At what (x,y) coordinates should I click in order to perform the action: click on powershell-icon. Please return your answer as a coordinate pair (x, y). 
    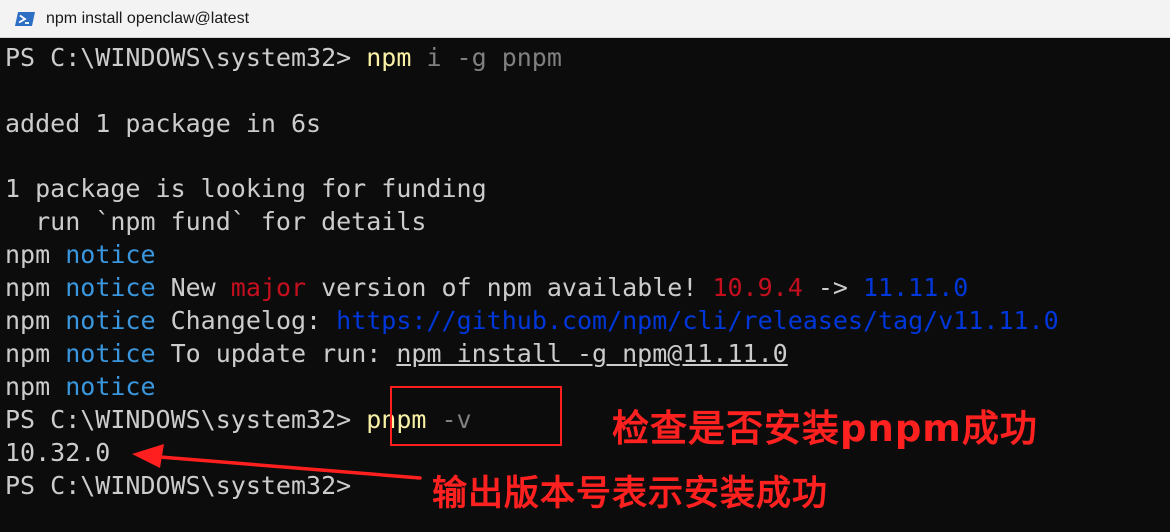
    Looking at the image, I should click on (25, 18).